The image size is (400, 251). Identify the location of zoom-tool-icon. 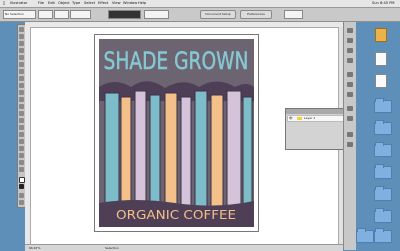
(21, 169).